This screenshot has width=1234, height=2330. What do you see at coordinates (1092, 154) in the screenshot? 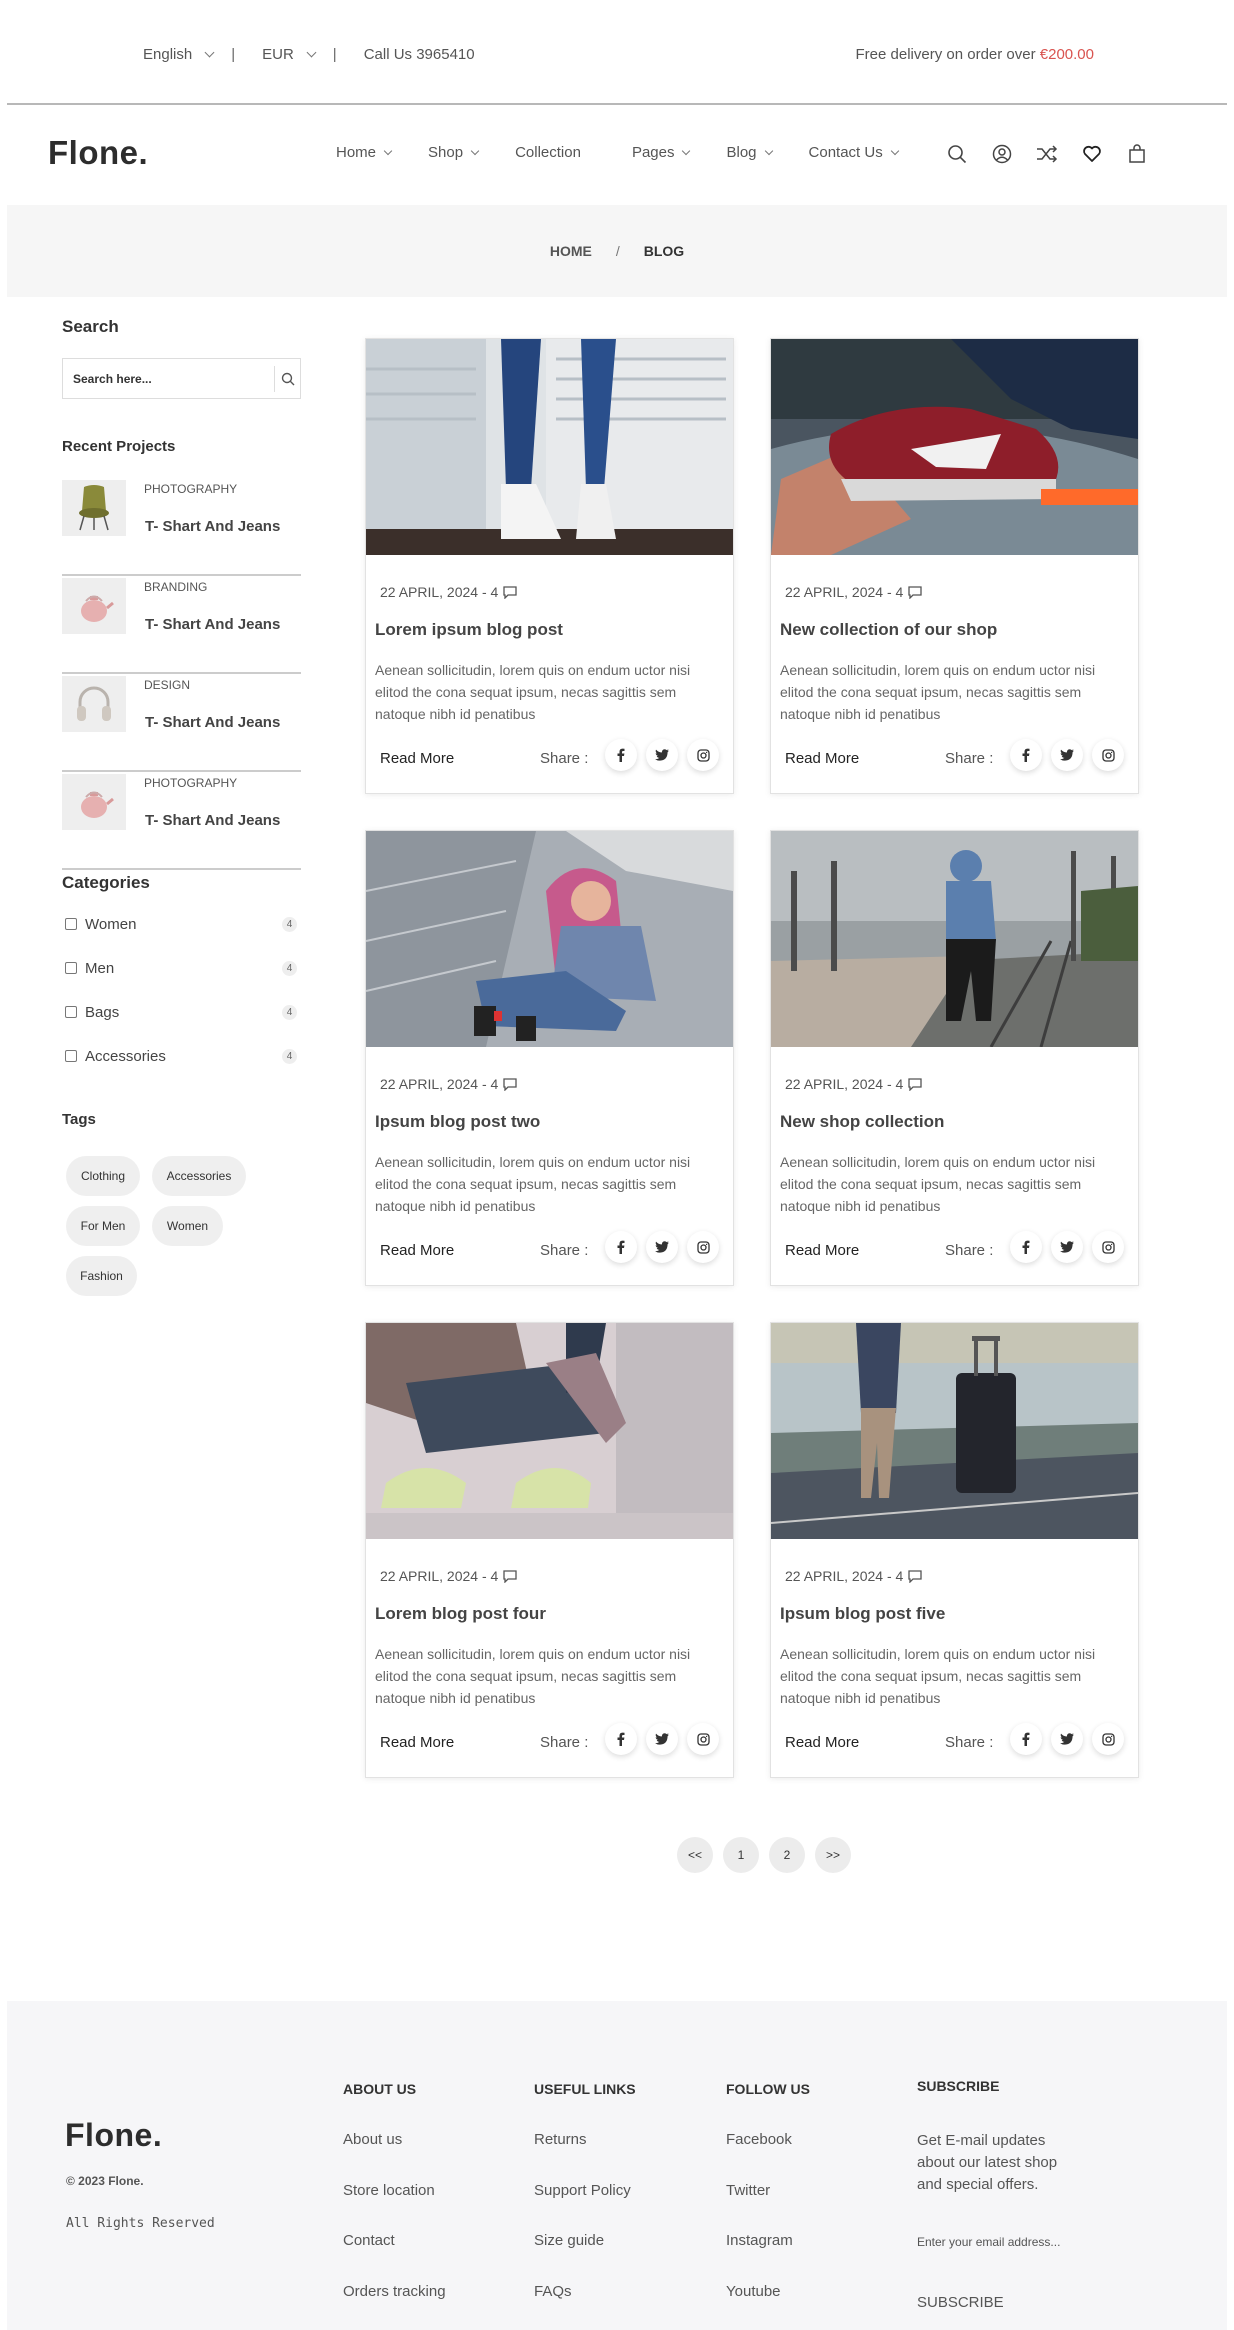
I see `wishlist-icon` at bounding box center [1092, 154].